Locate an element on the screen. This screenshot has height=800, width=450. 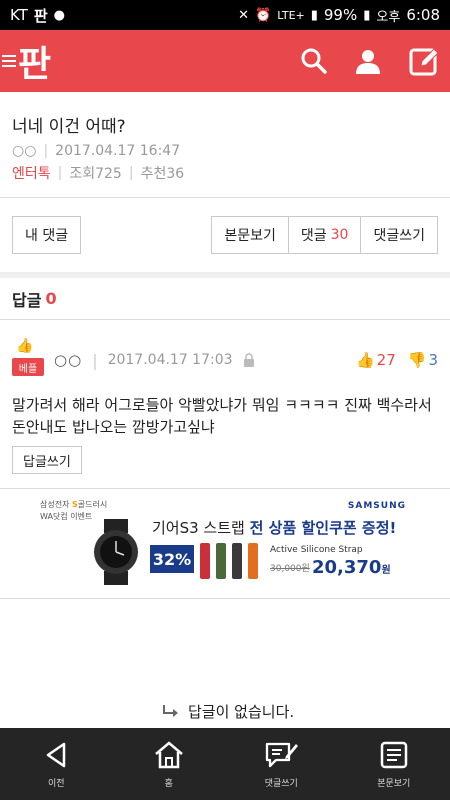
nav-back: 이전 is located at coordinates (56, 764).